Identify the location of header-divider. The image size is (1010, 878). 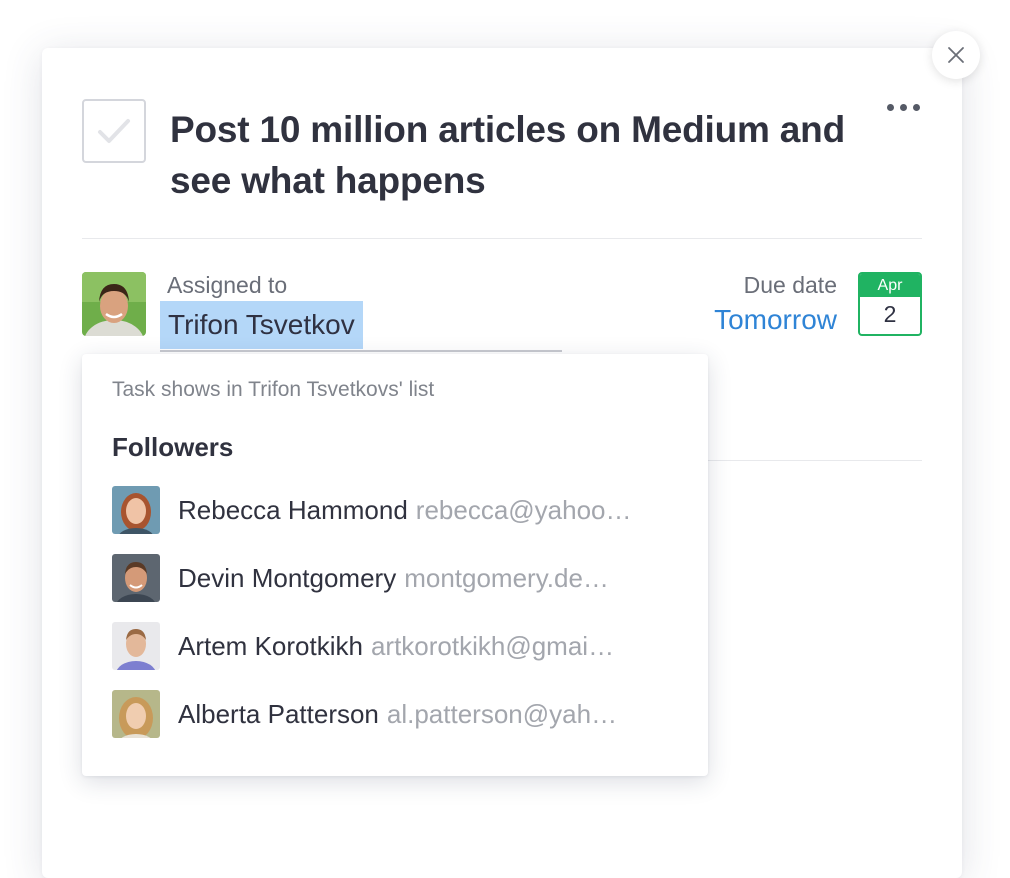
(502, 238).